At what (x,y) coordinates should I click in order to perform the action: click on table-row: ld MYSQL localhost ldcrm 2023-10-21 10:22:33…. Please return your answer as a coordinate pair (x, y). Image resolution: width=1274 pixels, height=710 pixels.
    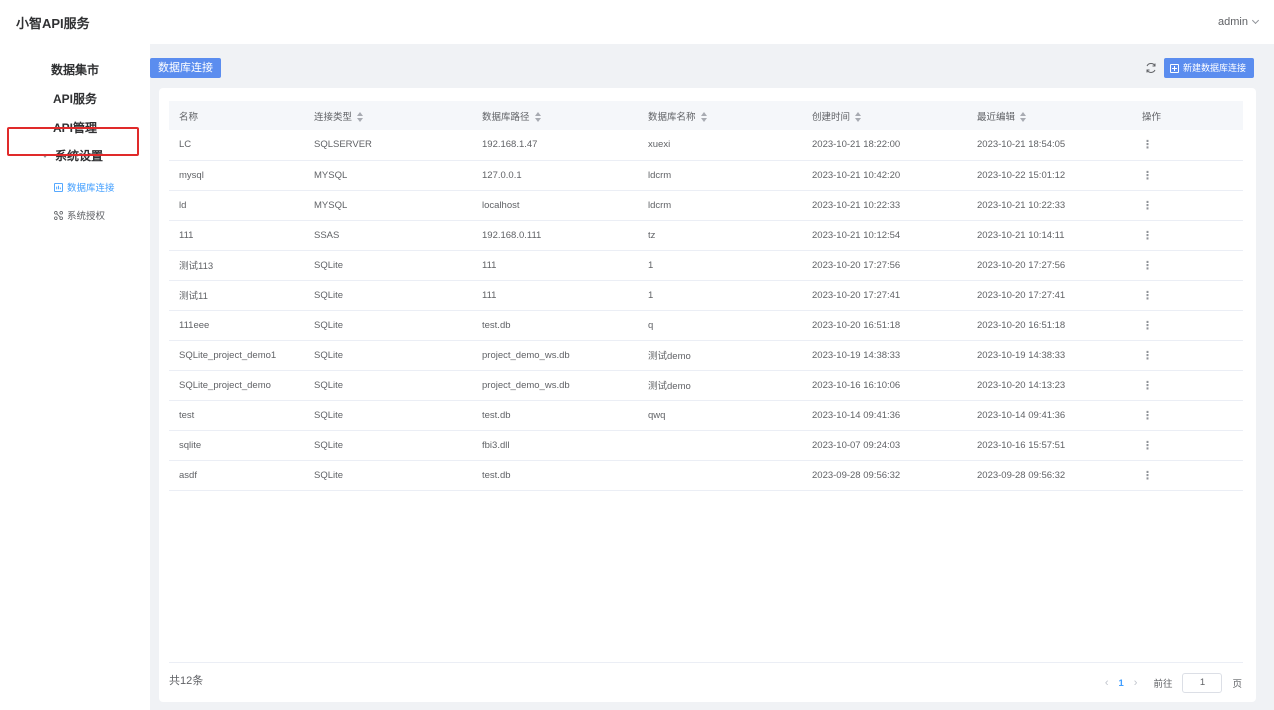
    Looking at the image, I should click on (706, 205).